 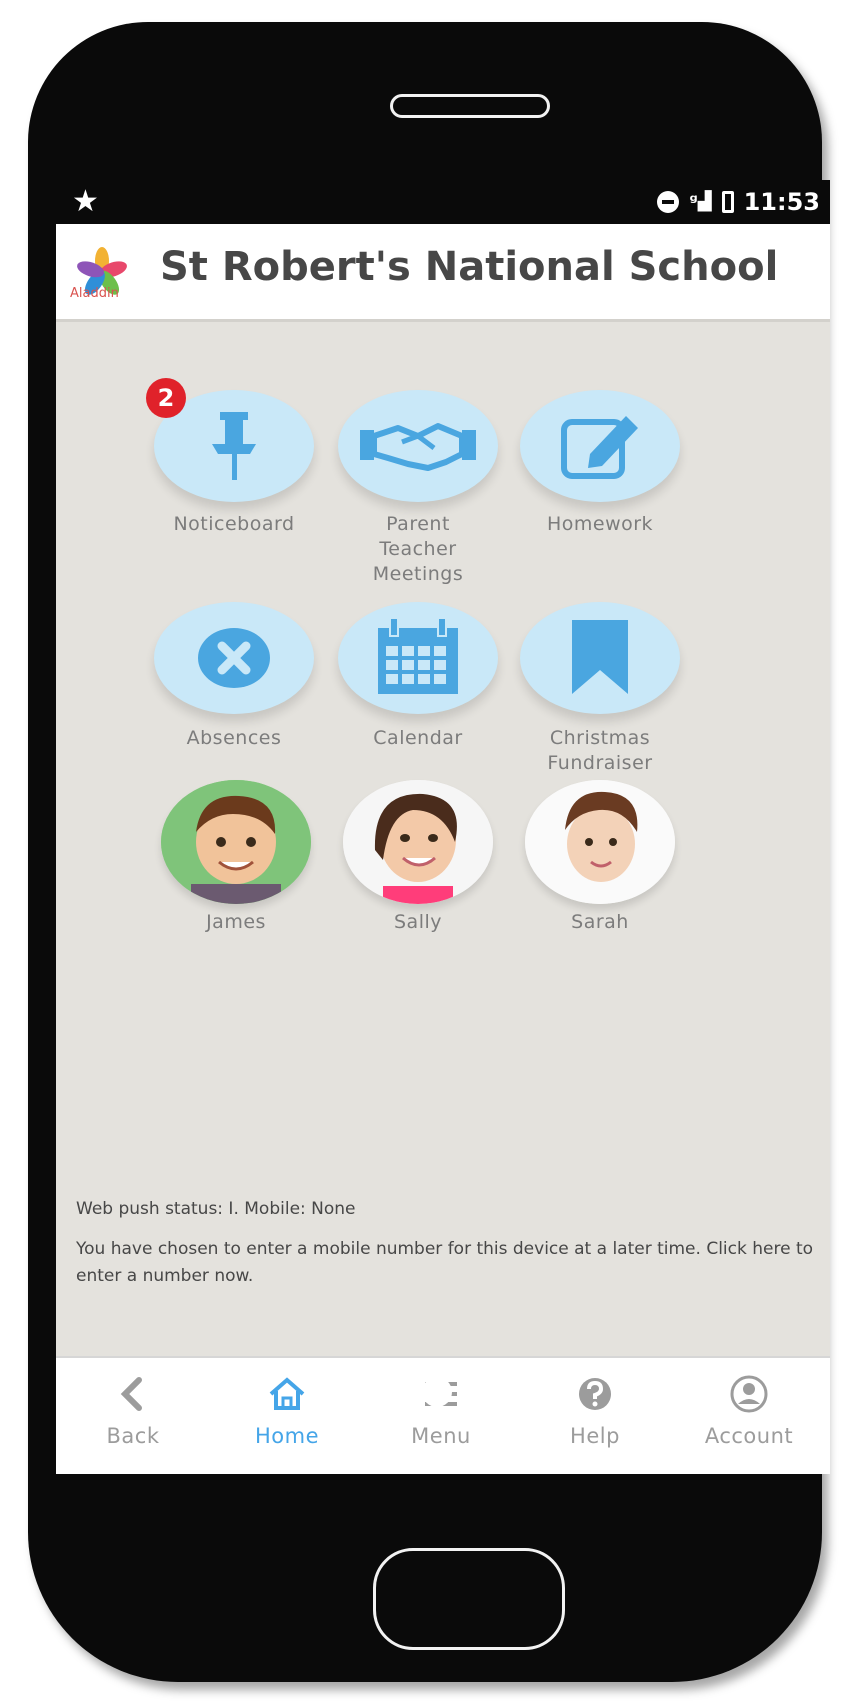 What do you see at coordinates (85, 201) in the screenshot?
I see `star-icon: ★` at bounding box center [85, 201].